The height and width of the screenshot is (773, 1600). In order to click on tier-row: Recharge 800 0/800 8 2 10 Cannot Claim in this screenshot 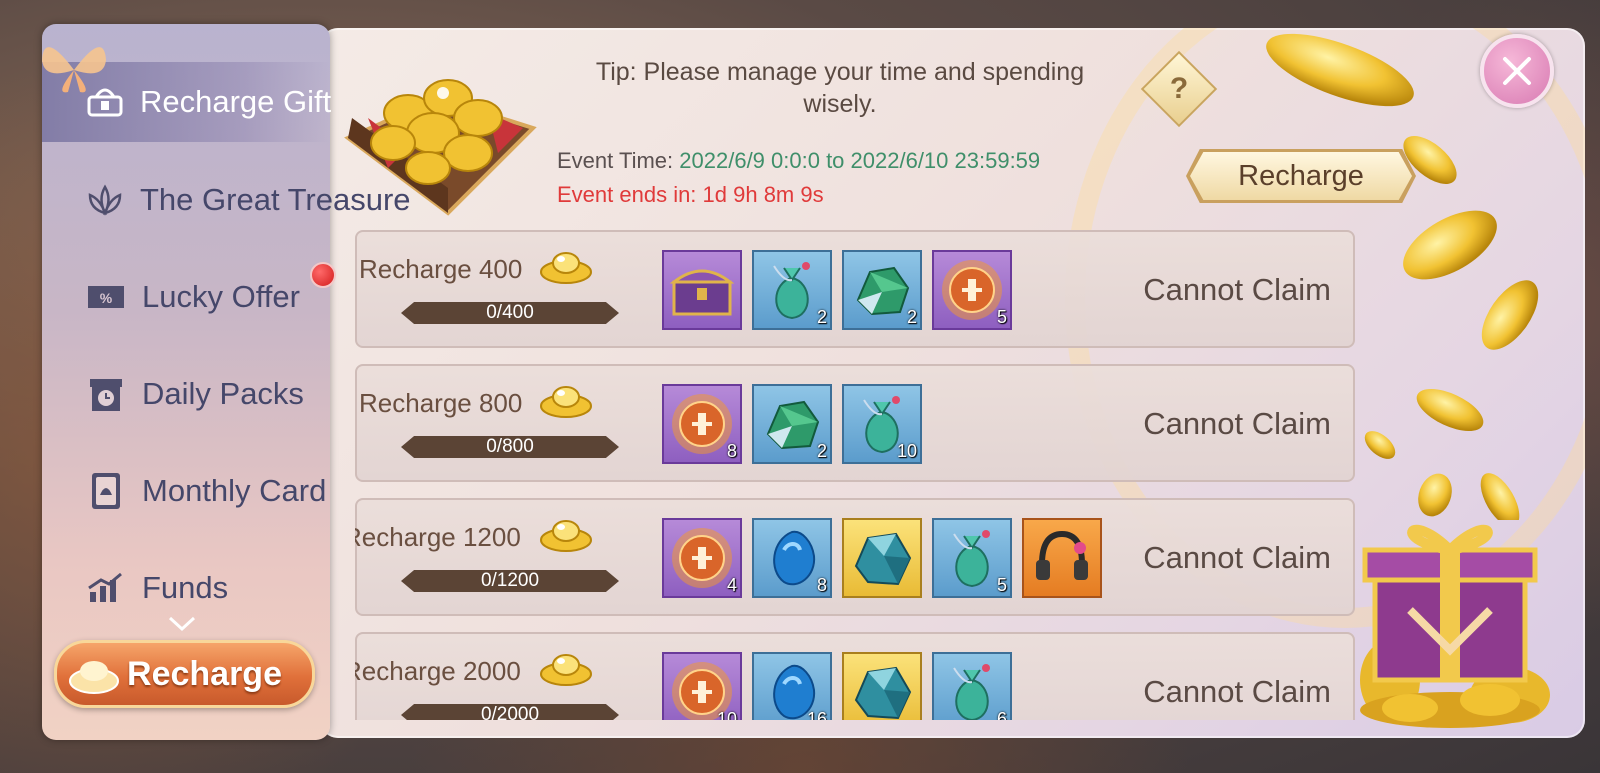, I will do `click(855, 423)`.